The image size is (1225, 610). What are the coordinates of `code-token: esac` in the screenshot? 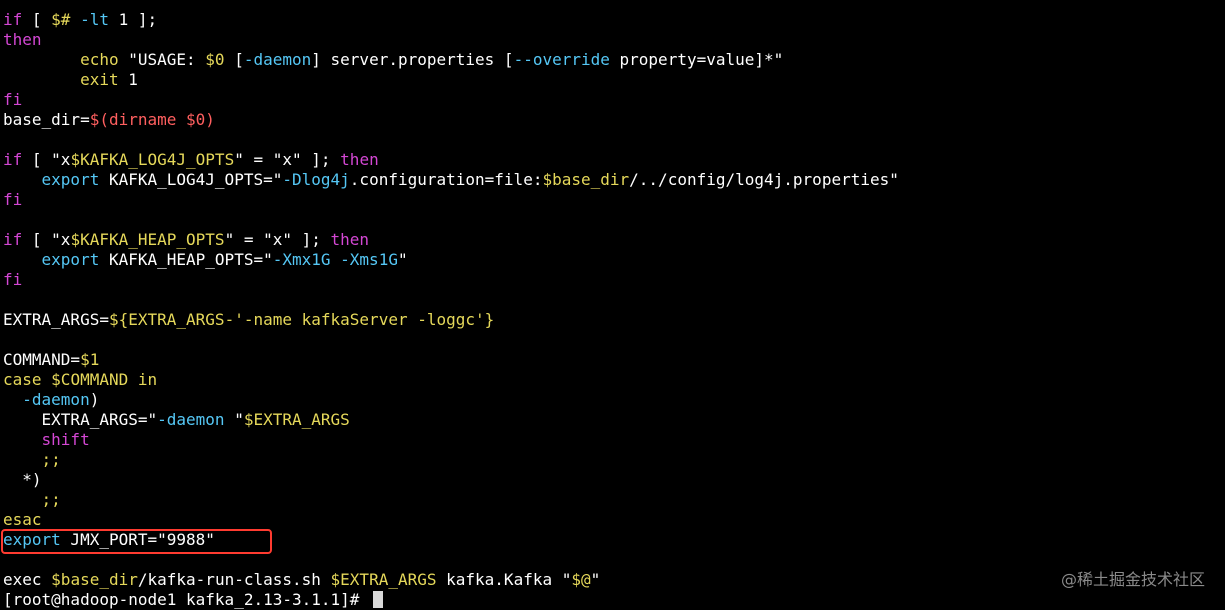 It's located at (22, 519).